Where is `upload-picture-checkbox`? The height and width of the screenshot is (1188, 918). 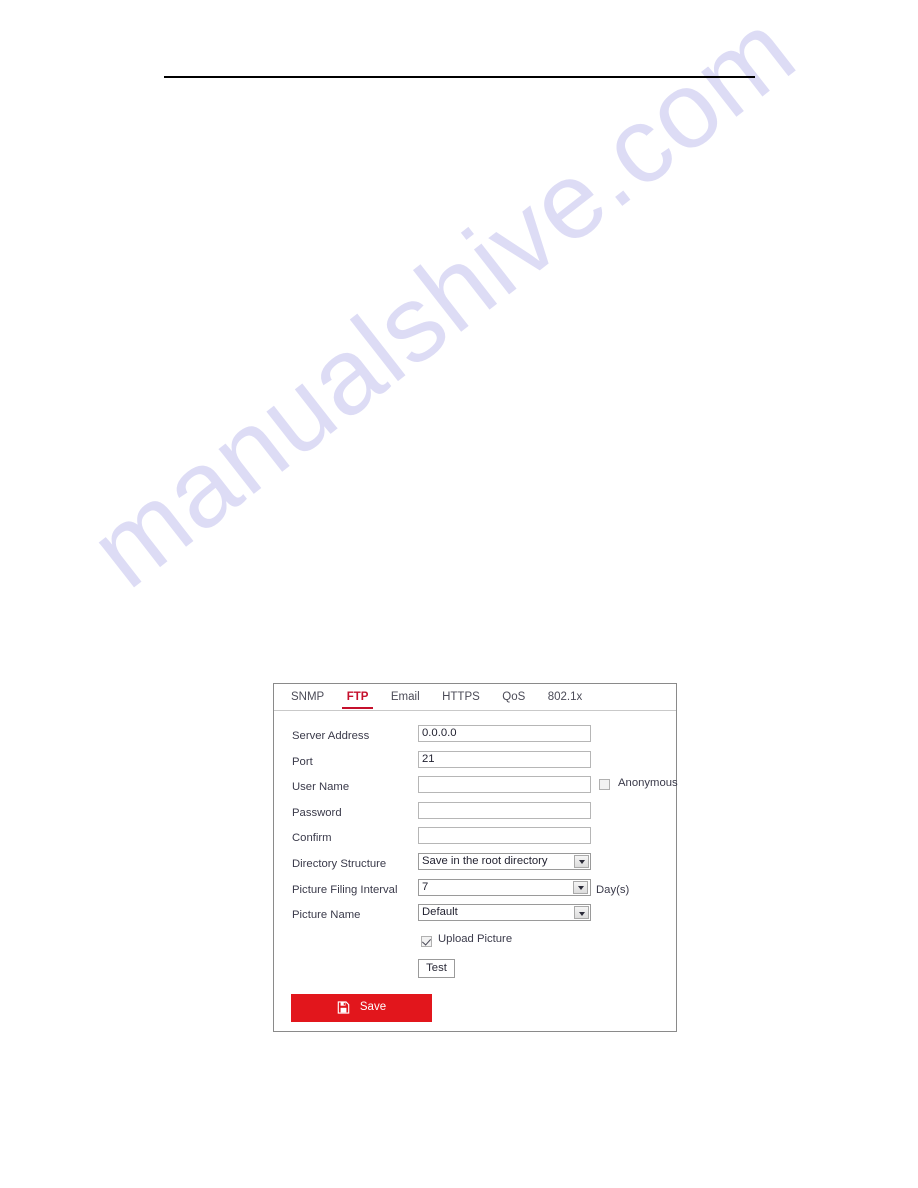
upload-picture-checkbox is located at coordinates (426, 941).